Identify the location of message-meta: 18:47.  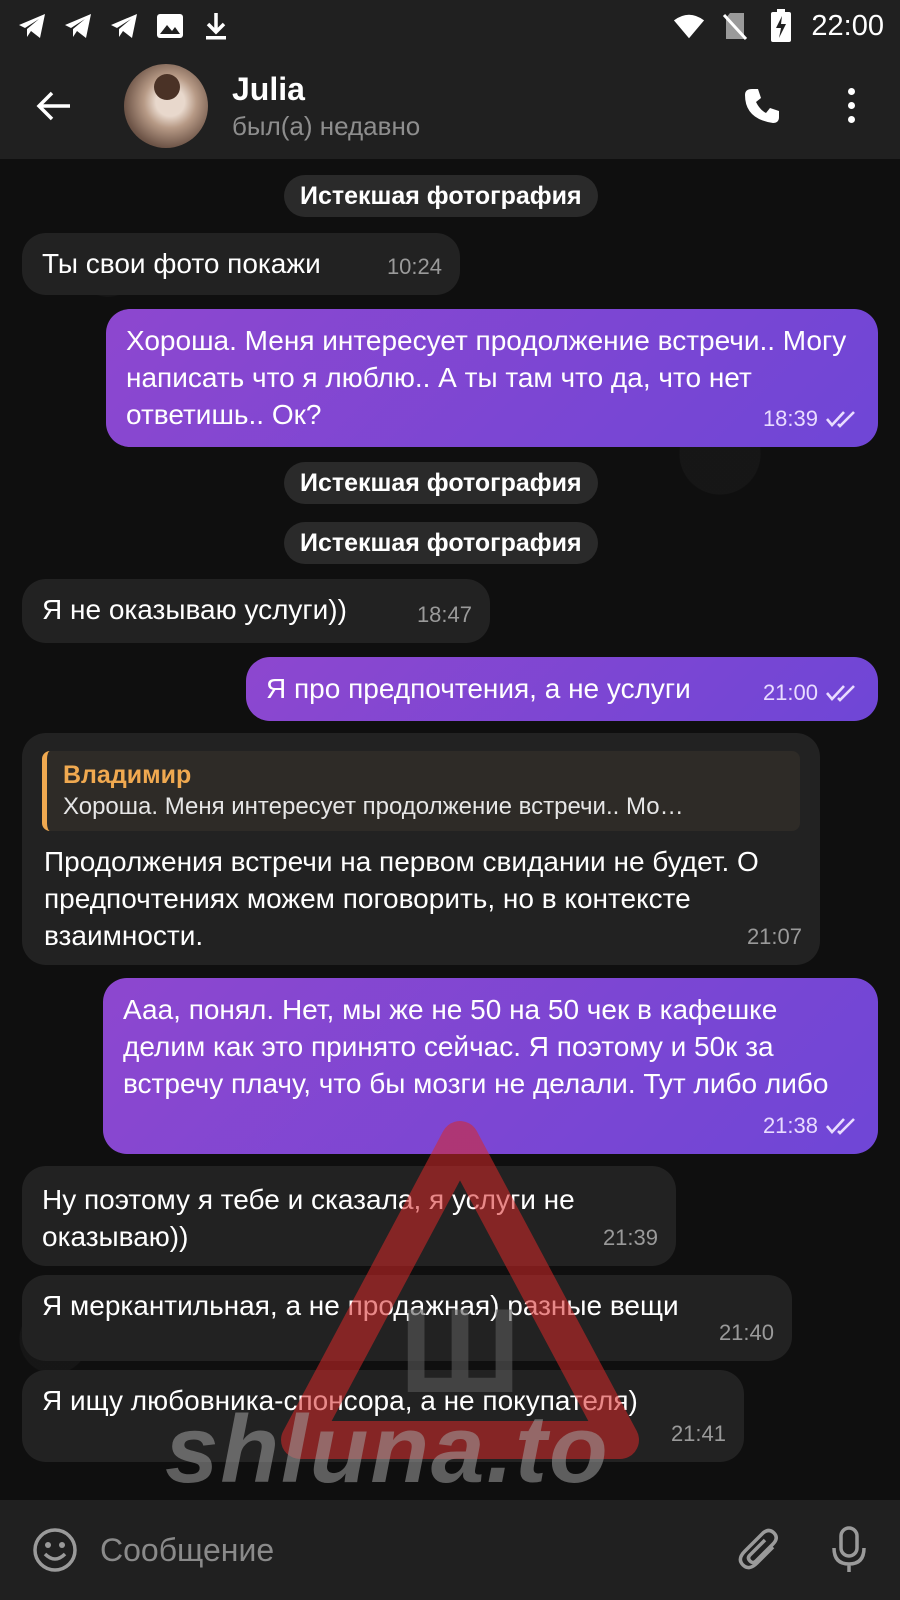
(444, 614).